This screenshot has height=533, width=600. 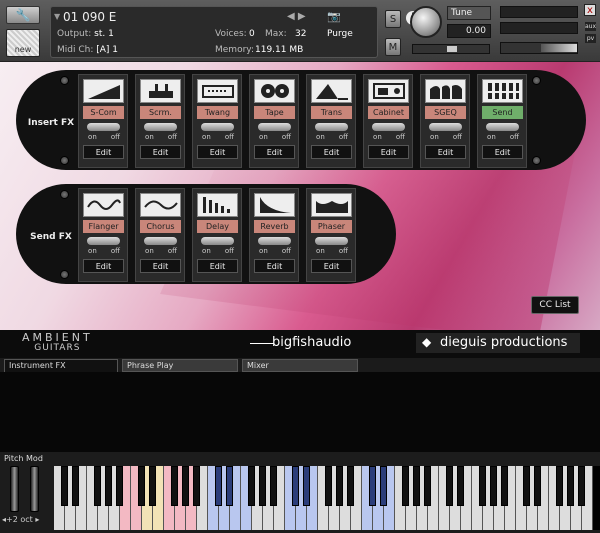 I want to click on solo-button: S, so click(x=393, y=19).